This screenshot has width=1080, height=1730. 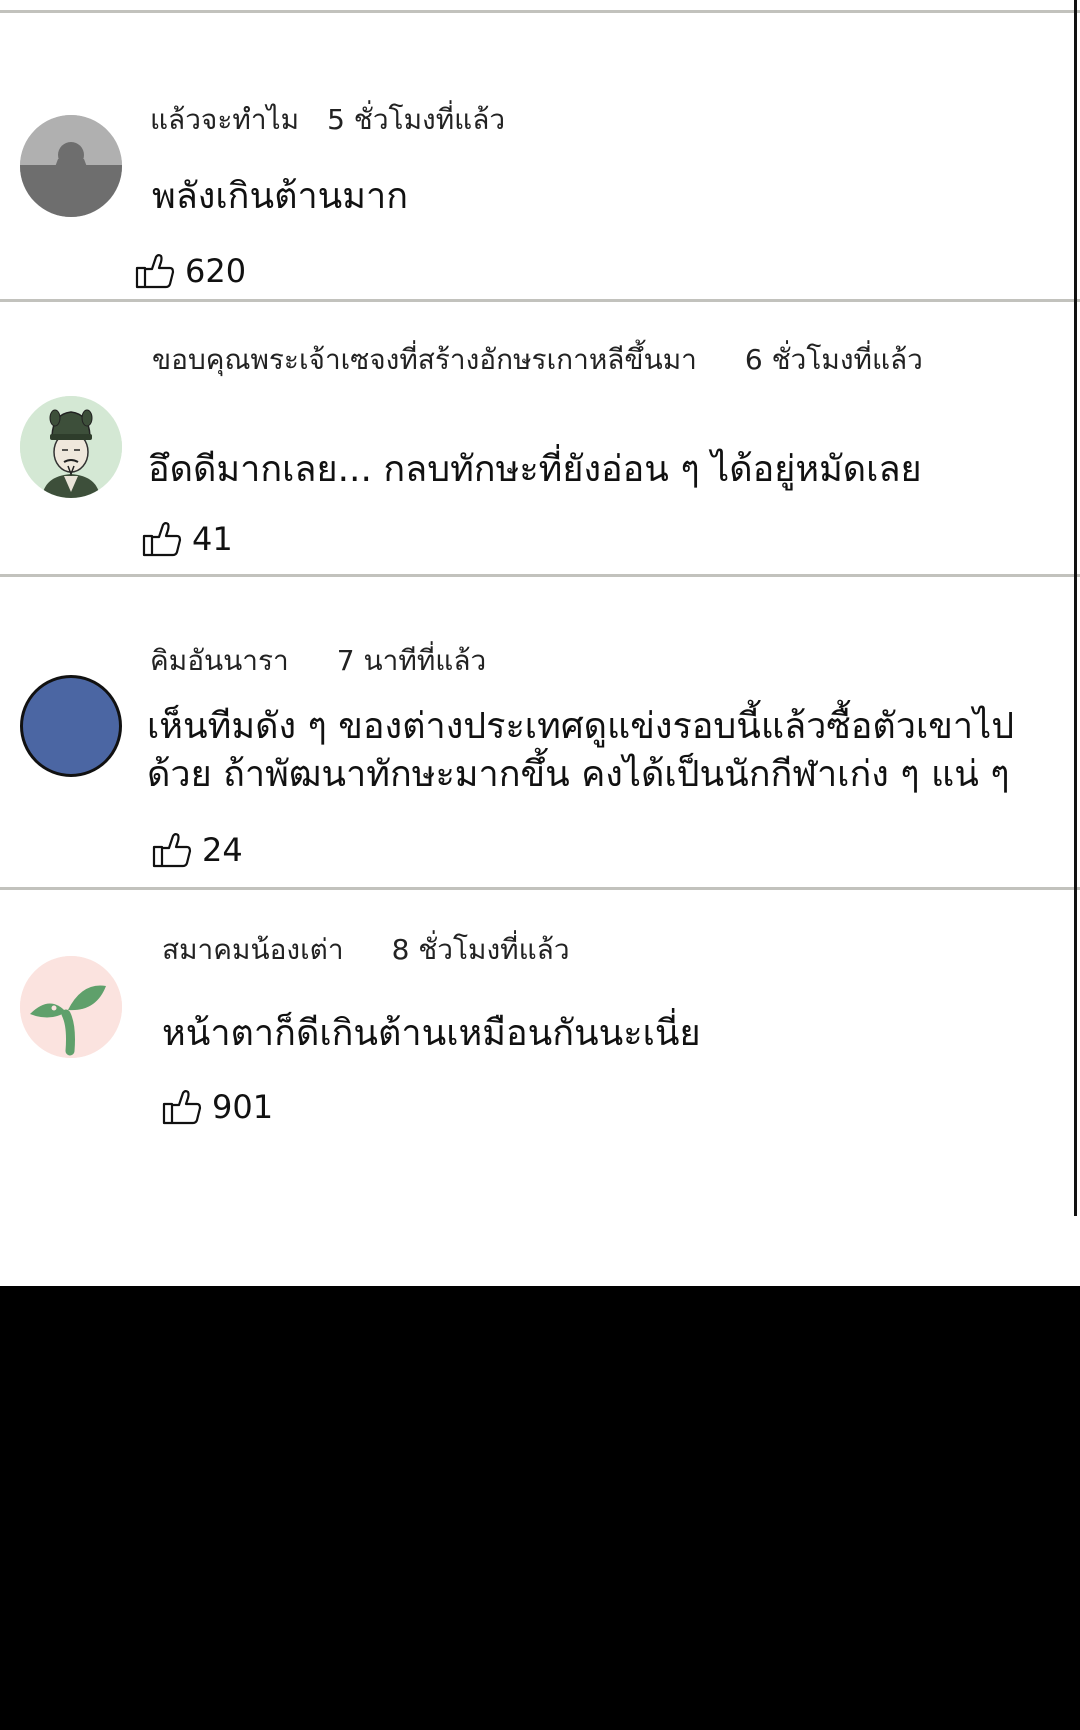 I want to click on like-count: 620, so click(x=216, y=271).